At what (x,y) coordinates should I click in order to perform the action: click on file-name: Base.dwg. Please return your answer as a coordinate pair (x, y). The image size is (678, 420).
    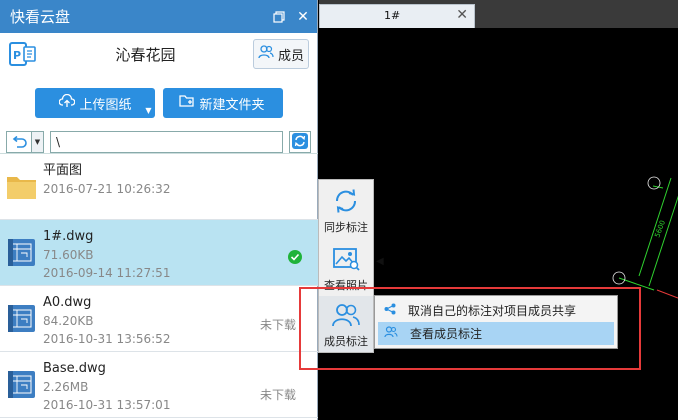
    Looking at the image, I should click on (74, 368).